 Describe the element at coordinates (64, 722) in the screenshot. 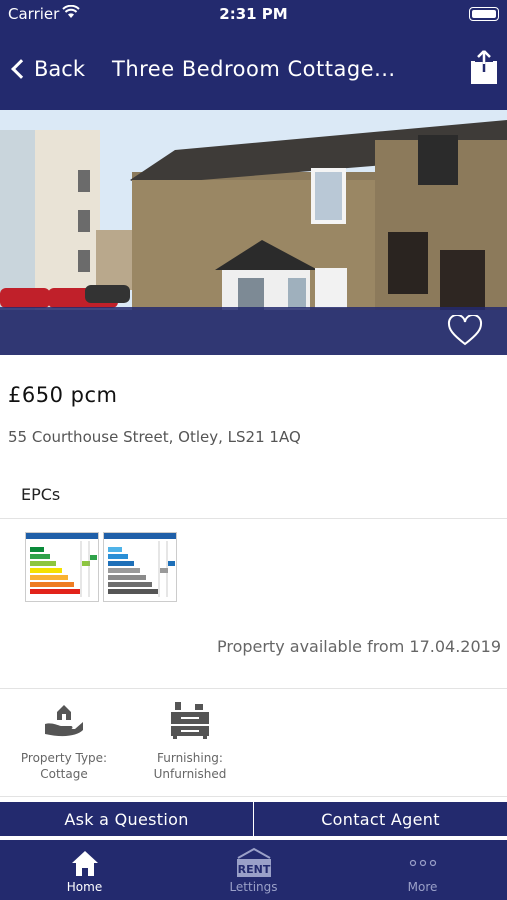

I see `house-in-hand-icon` at that location.